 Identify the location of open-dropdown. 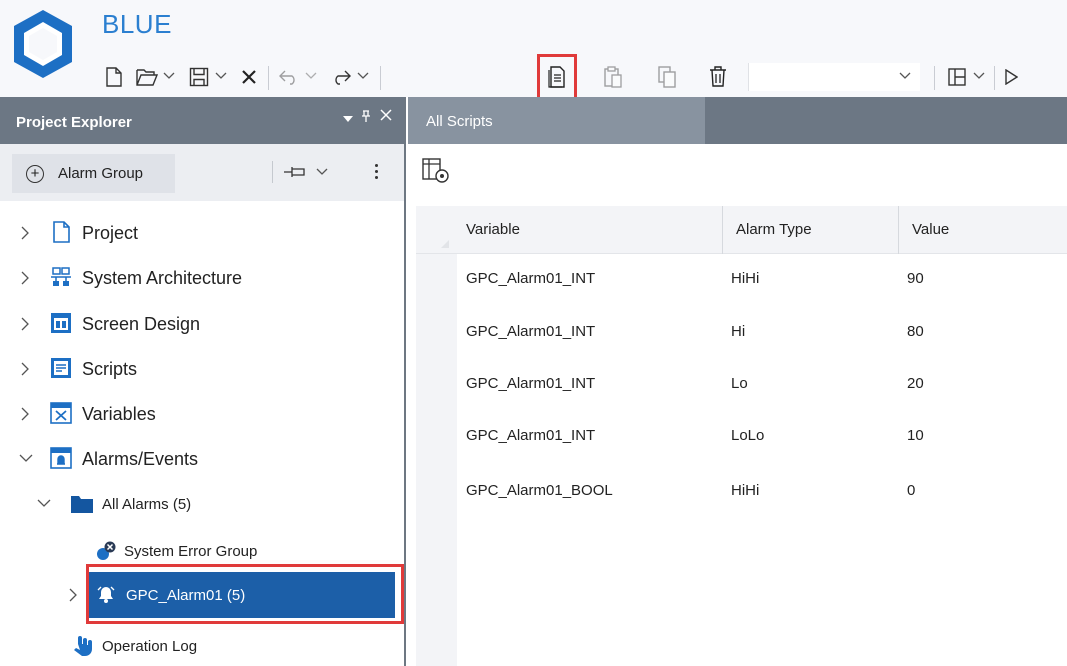
(169, 76).